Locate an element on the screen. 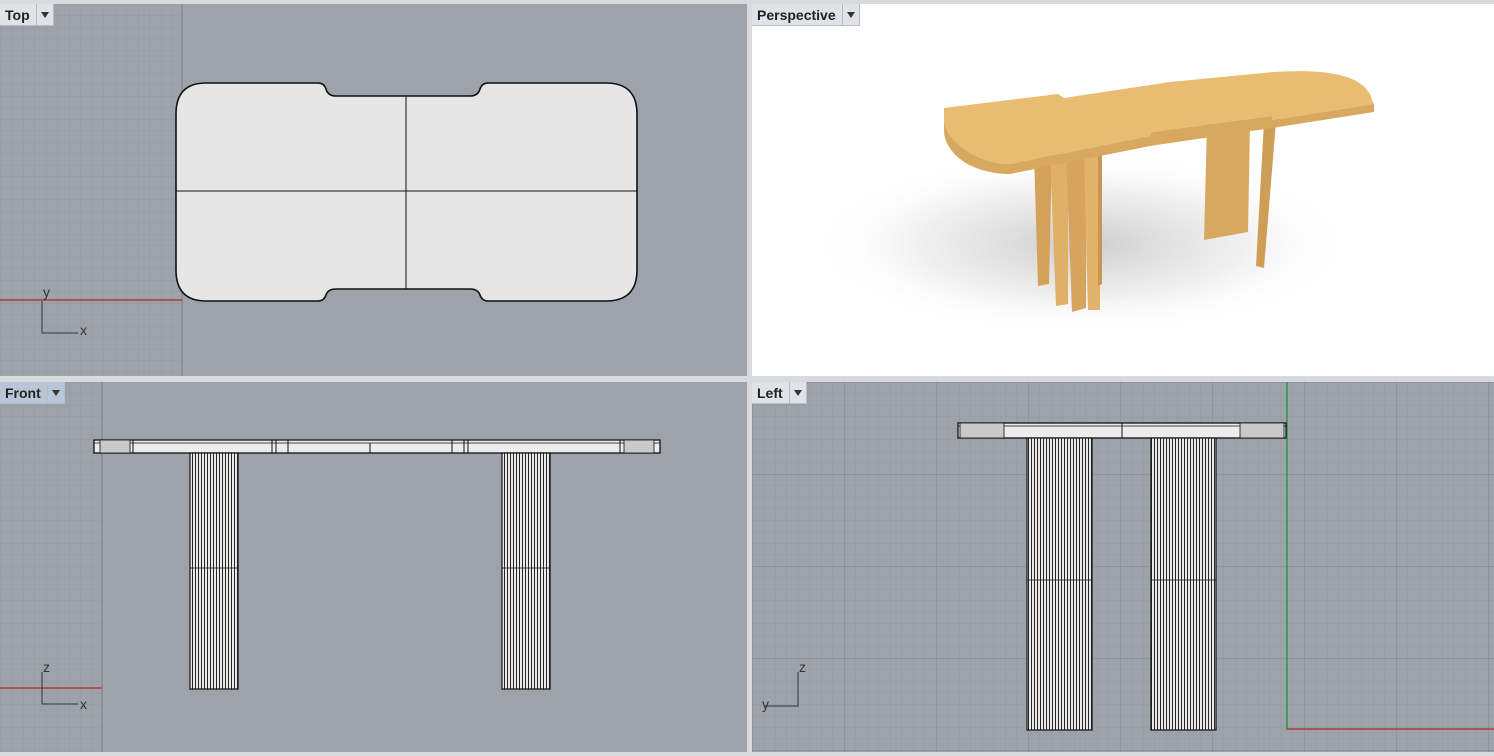  viewport-tab-perspective: Perspective is located at coordinates (806, 15).